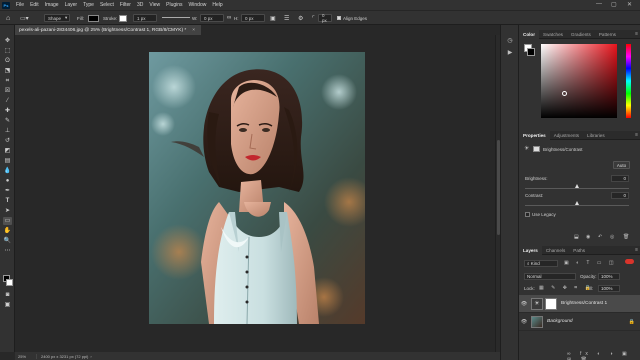  What do you see at coordinates (7, 81) in the screenshot?
I see `crop-tool-icon: ⌗` at bounding box center [7, 81].